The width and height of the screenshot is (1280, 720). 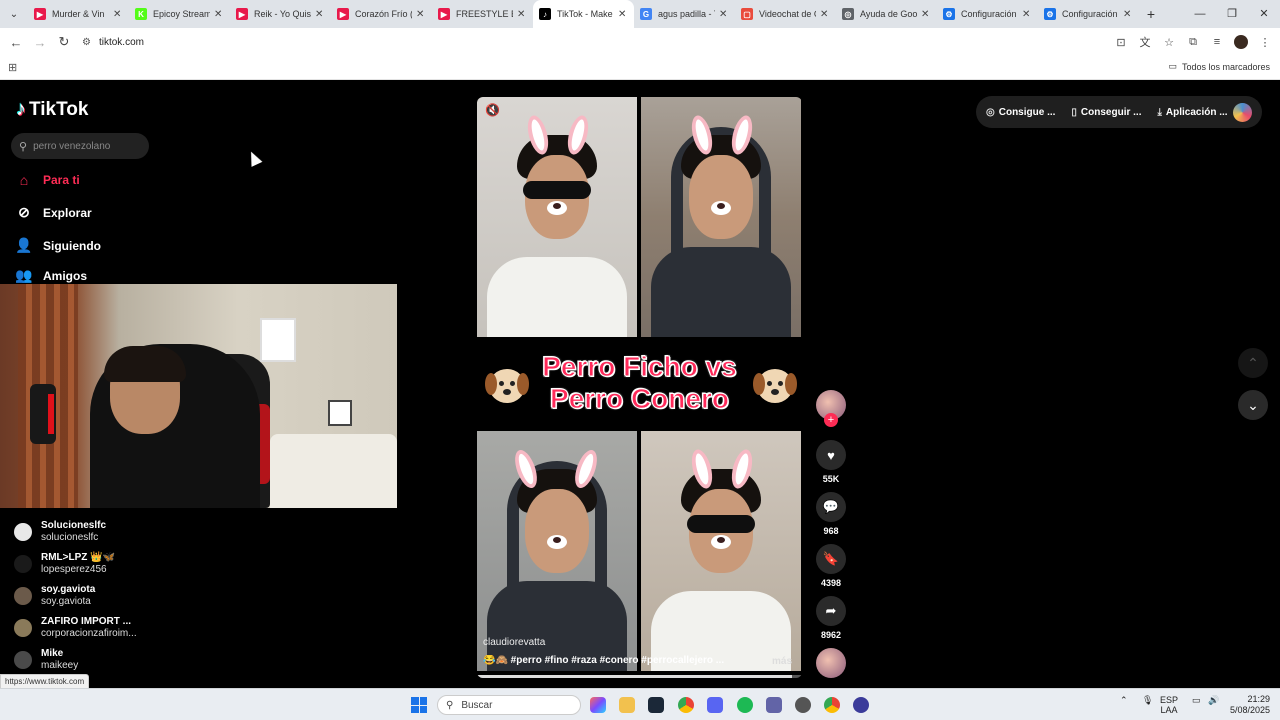 What do you see at coordinates (774, 705) in the screenshot?
I see `teams-icon` at bounding box center [774, 705].